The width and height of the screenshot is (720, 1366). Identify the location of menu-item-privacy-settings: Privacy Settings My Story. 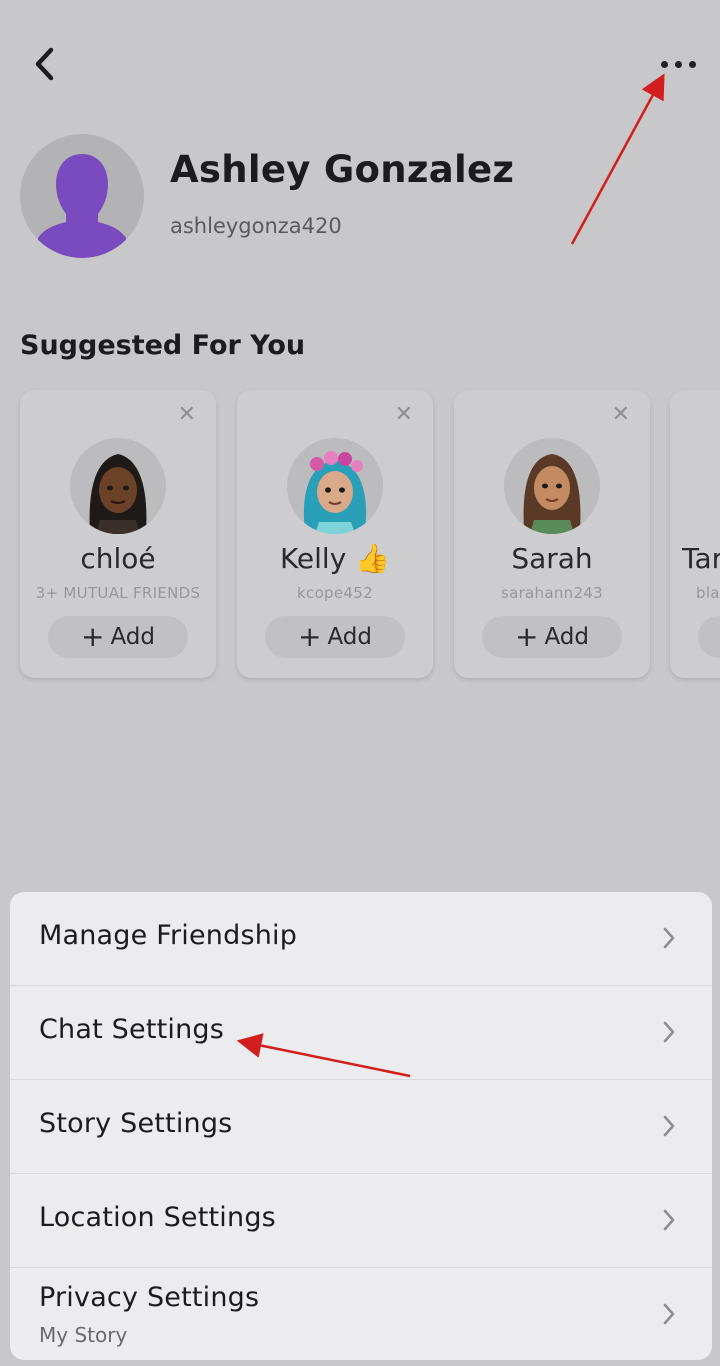
(361, 1314).